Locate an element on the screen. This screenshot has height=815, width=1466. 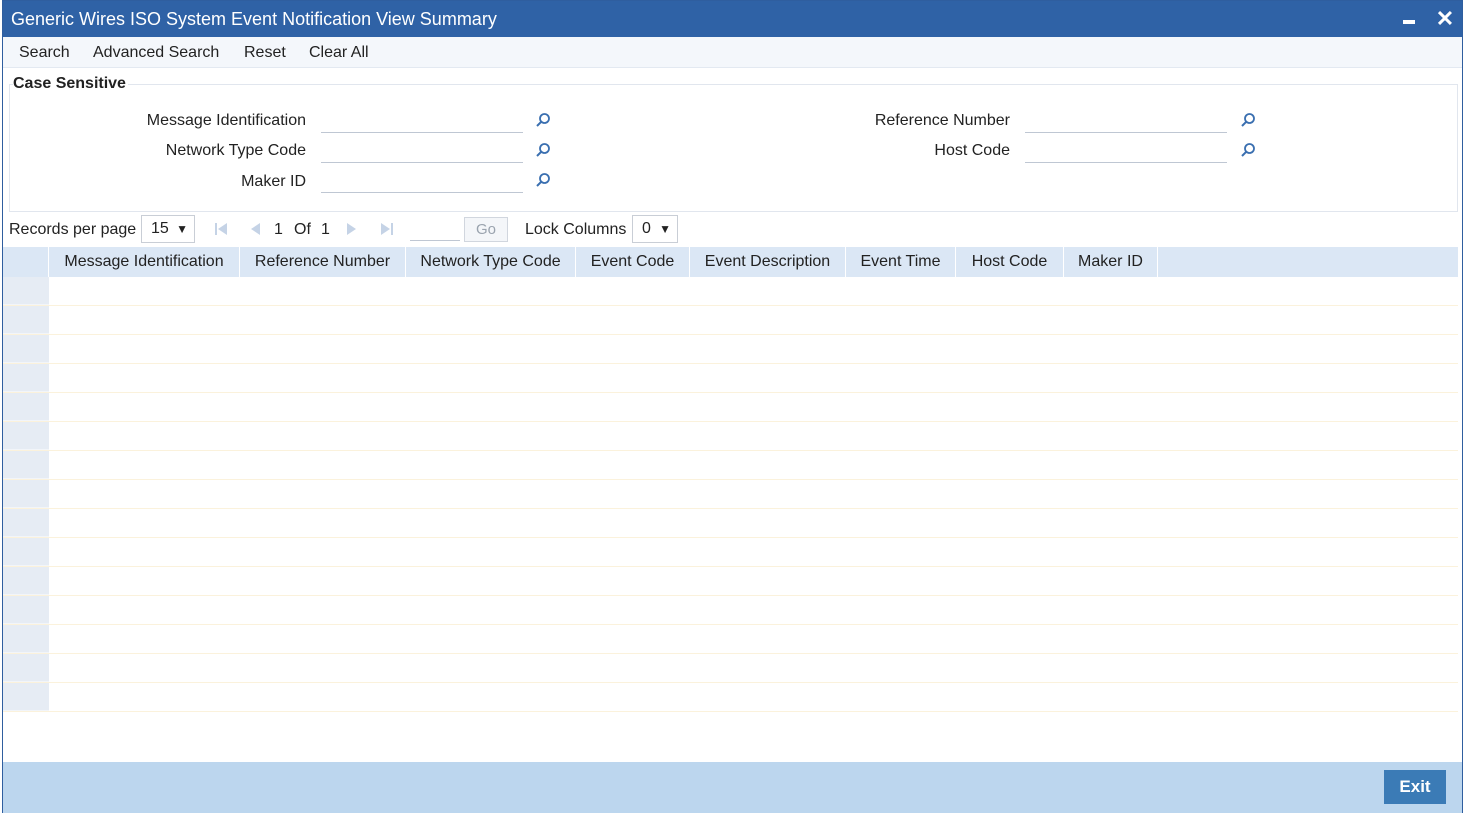
records-per-page-label: Records per page is located at coordinates (73, 229).